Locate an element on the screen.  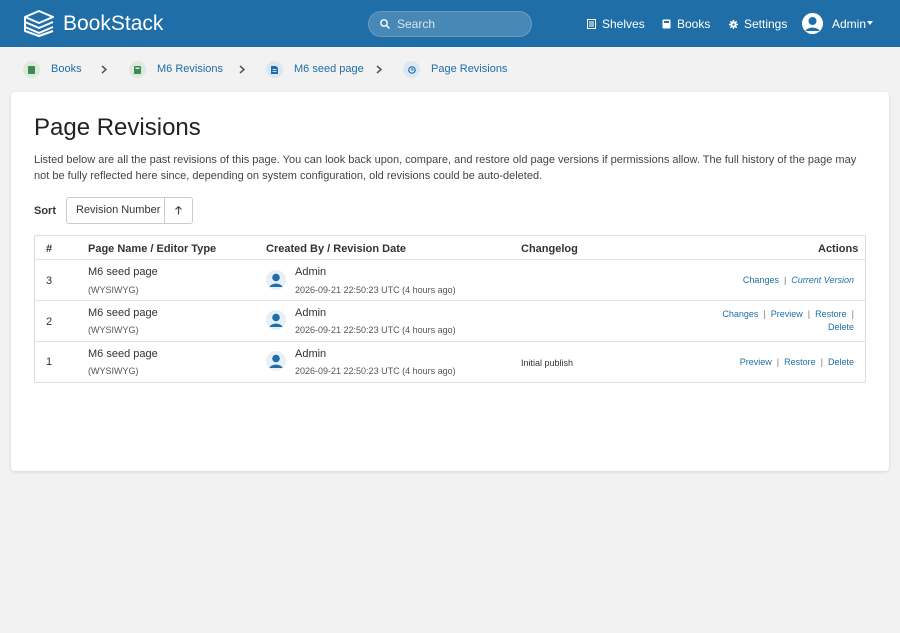
sort-select: Revision Number is located at coordinates (116, 210).